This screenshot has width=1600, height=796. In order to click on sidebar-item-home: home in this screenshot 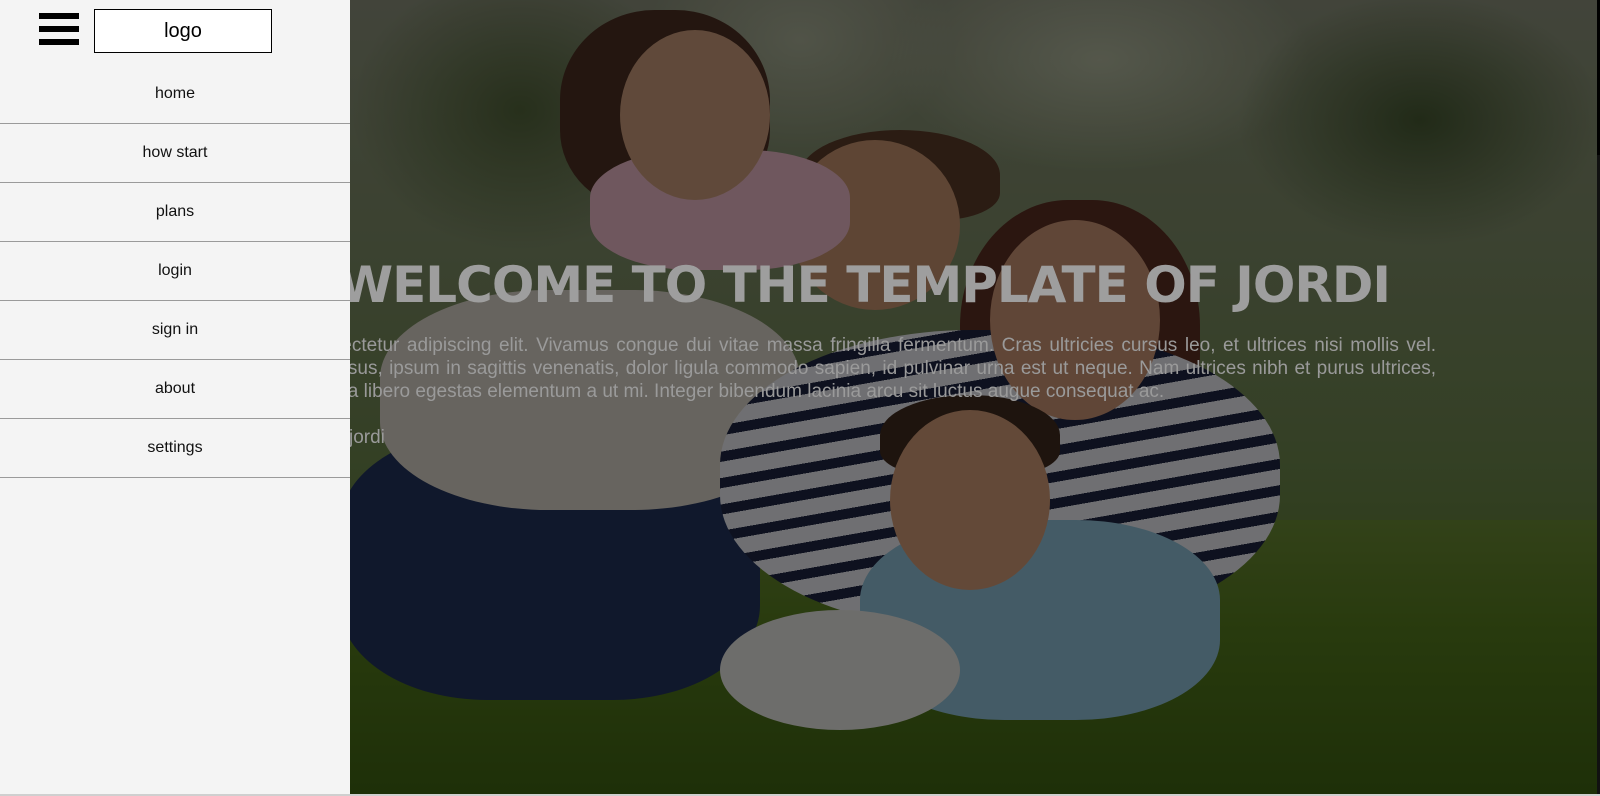, I will do `click(175, 94)`.